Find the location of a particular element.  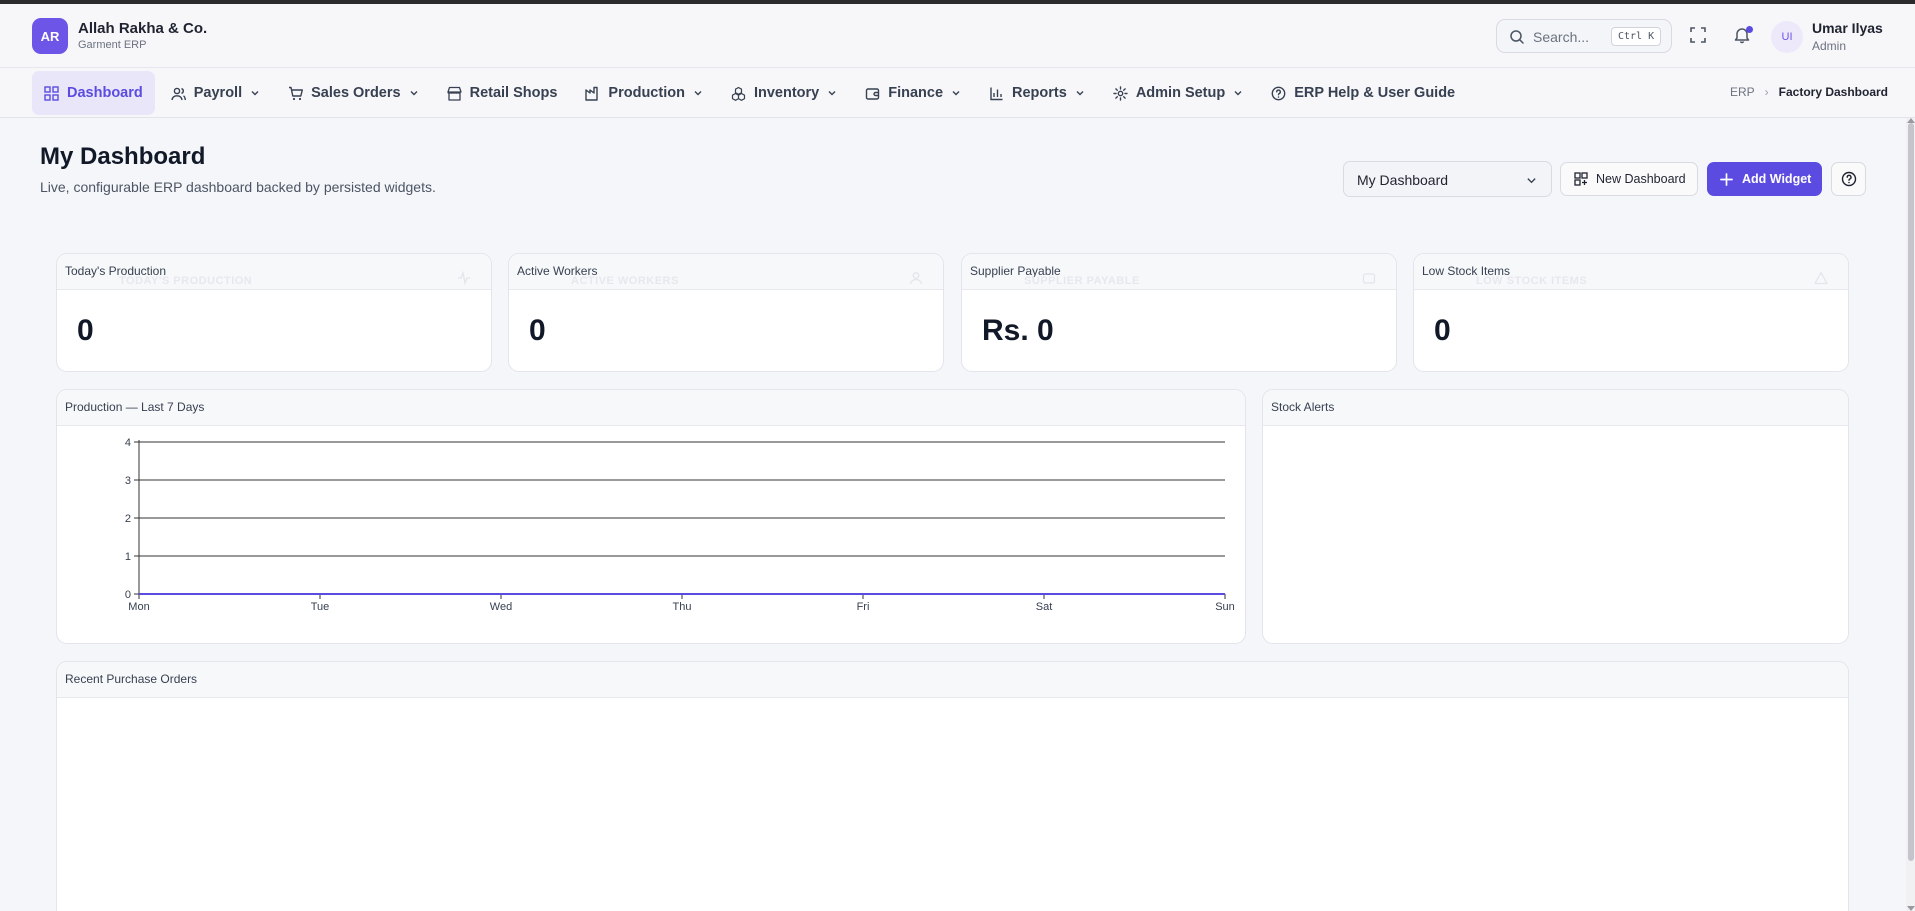

layout-grid-icon is located at coordinates (1581, 179).